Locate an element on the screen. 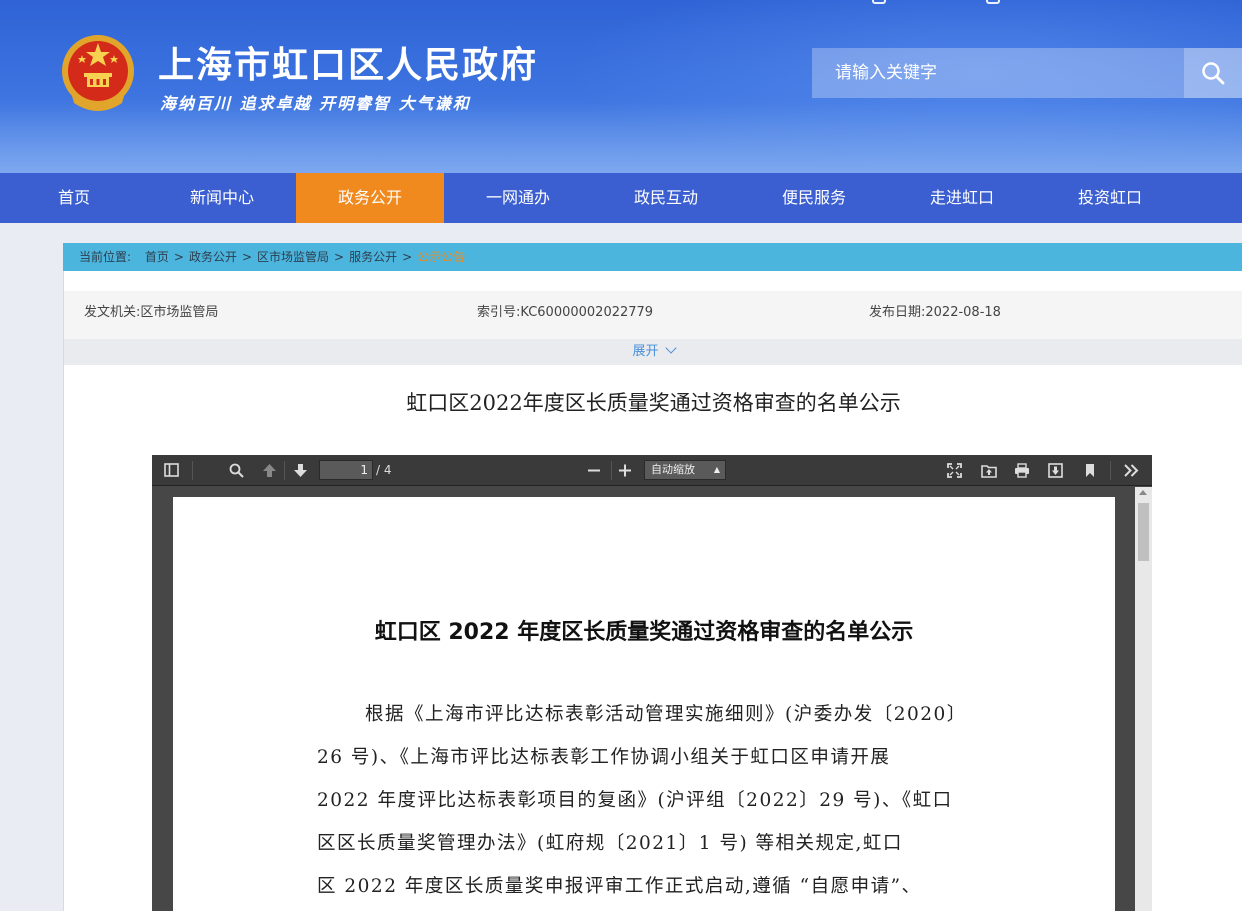 The image size is (1242, 911). zoom-in-icon is located at coordinates (625, 470).